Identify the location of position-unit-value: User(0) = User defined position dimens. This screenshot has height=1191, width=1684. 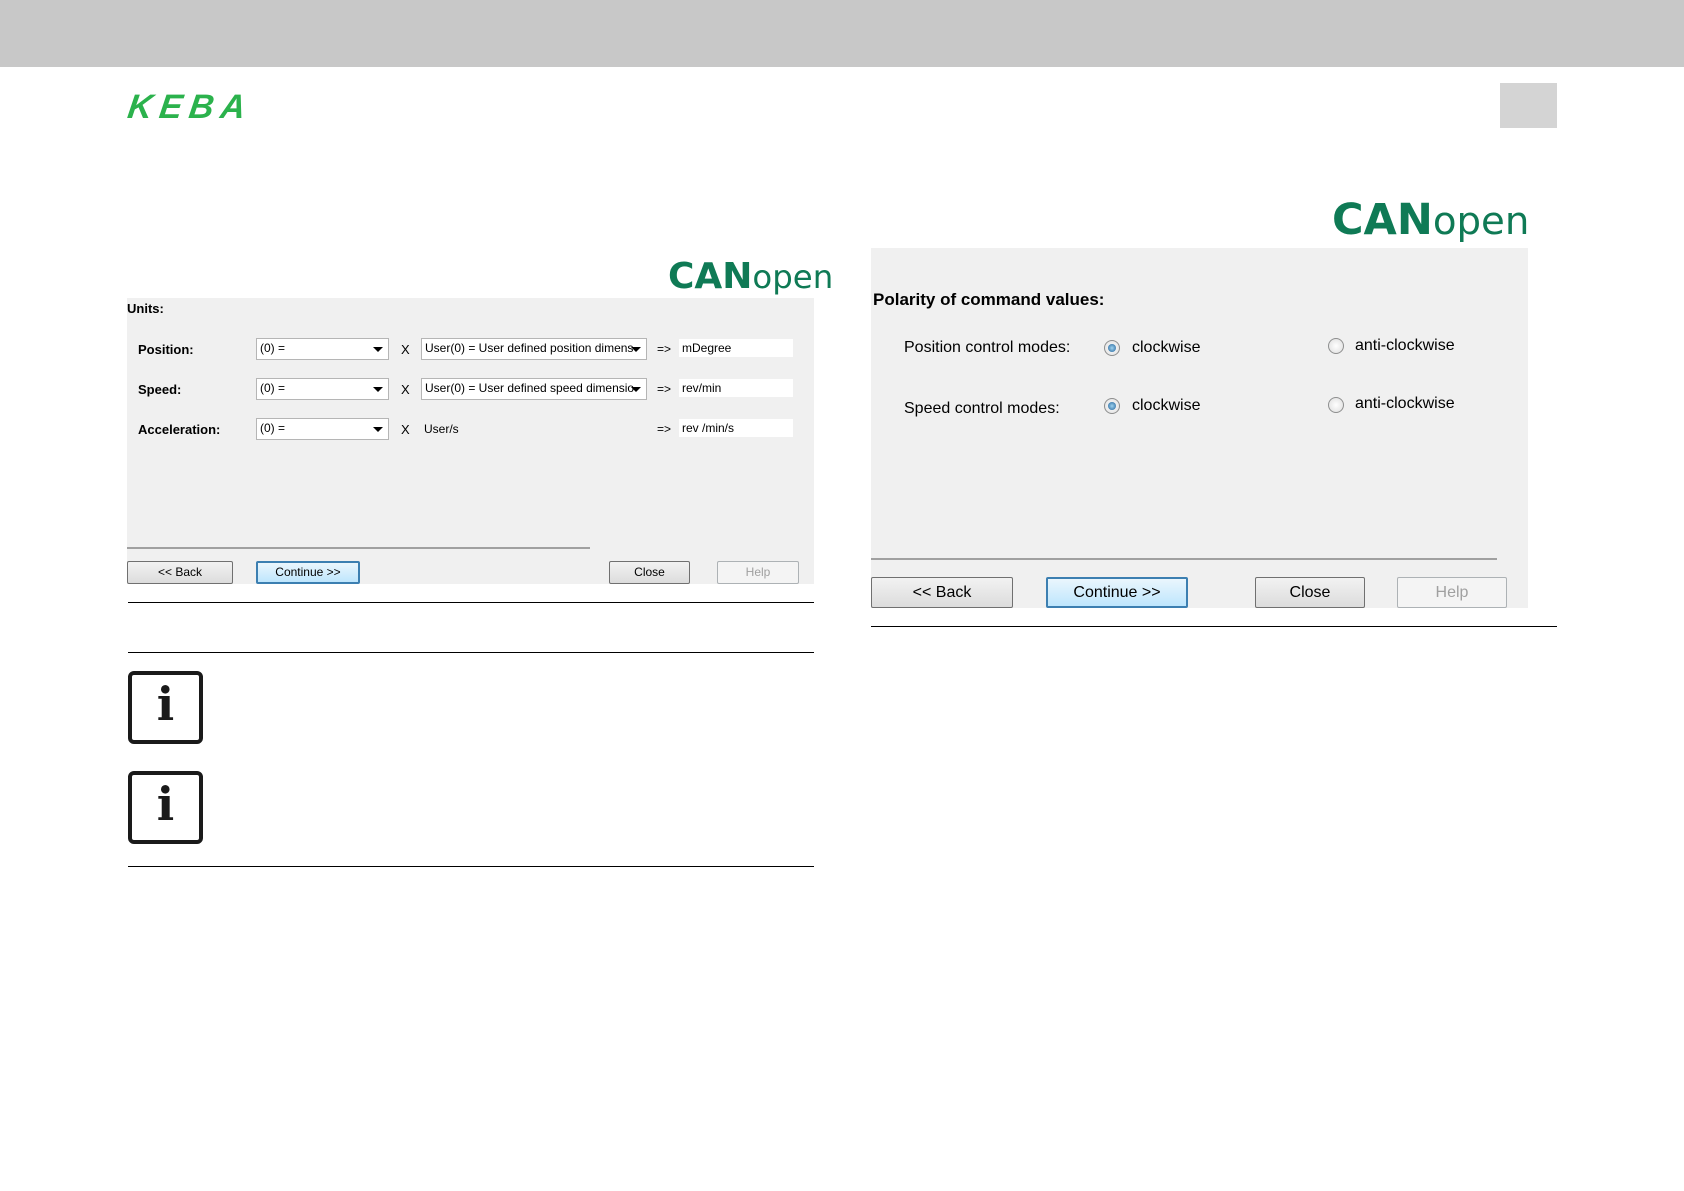
(529, 348).